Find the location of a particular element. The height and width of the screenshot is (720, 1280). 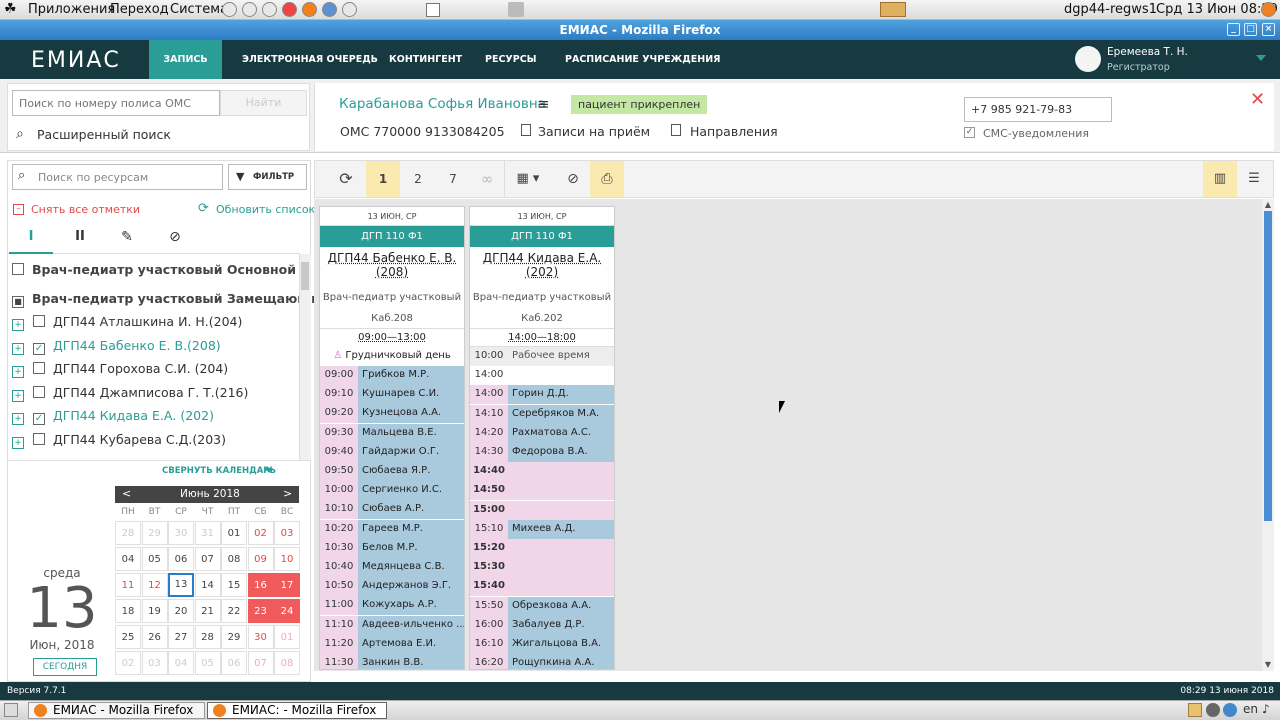

clear-marks-link: Снять все отметки is located at coordinates (85, 209).